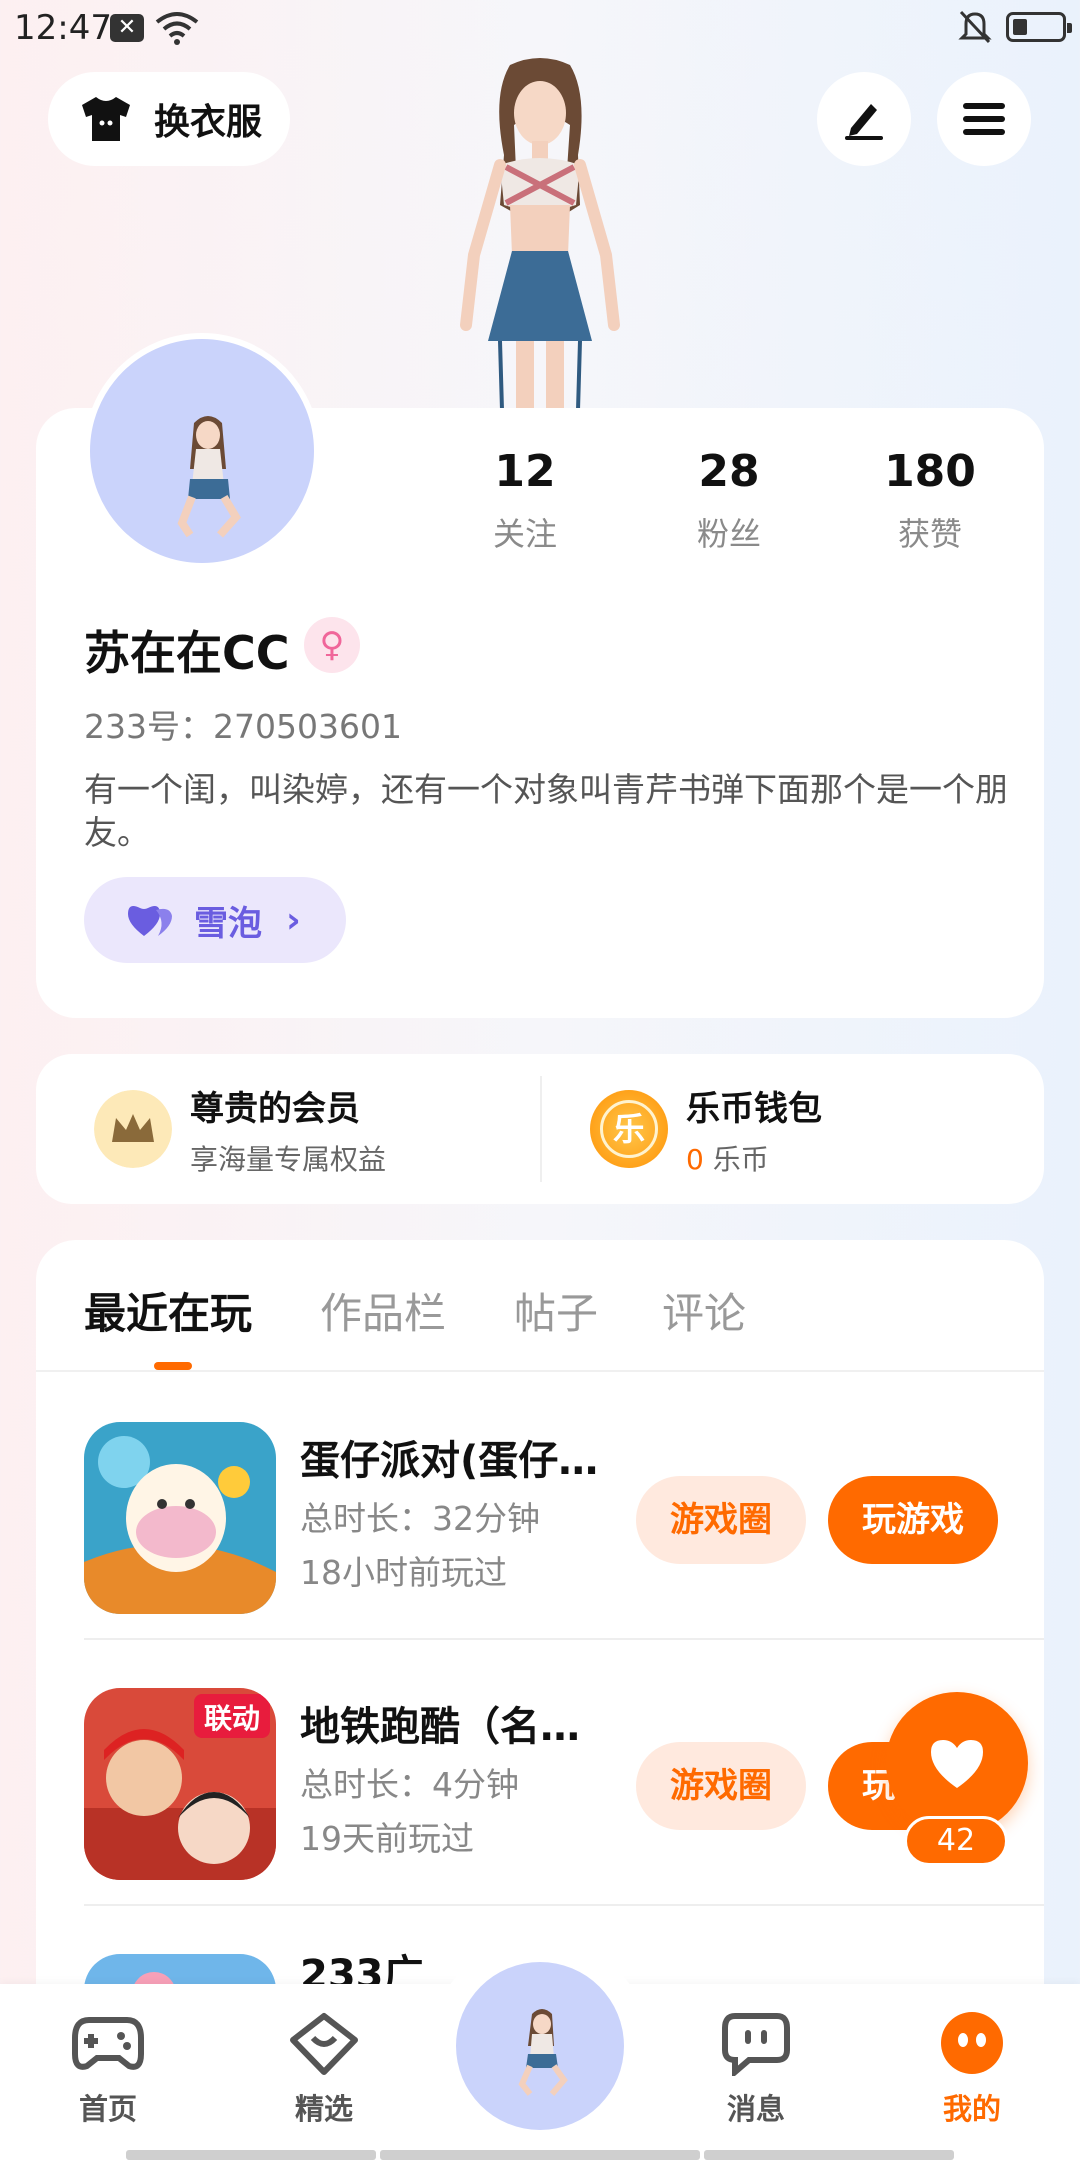  I want to click on friend-tag-label: 雪泡, so click(228, 923).